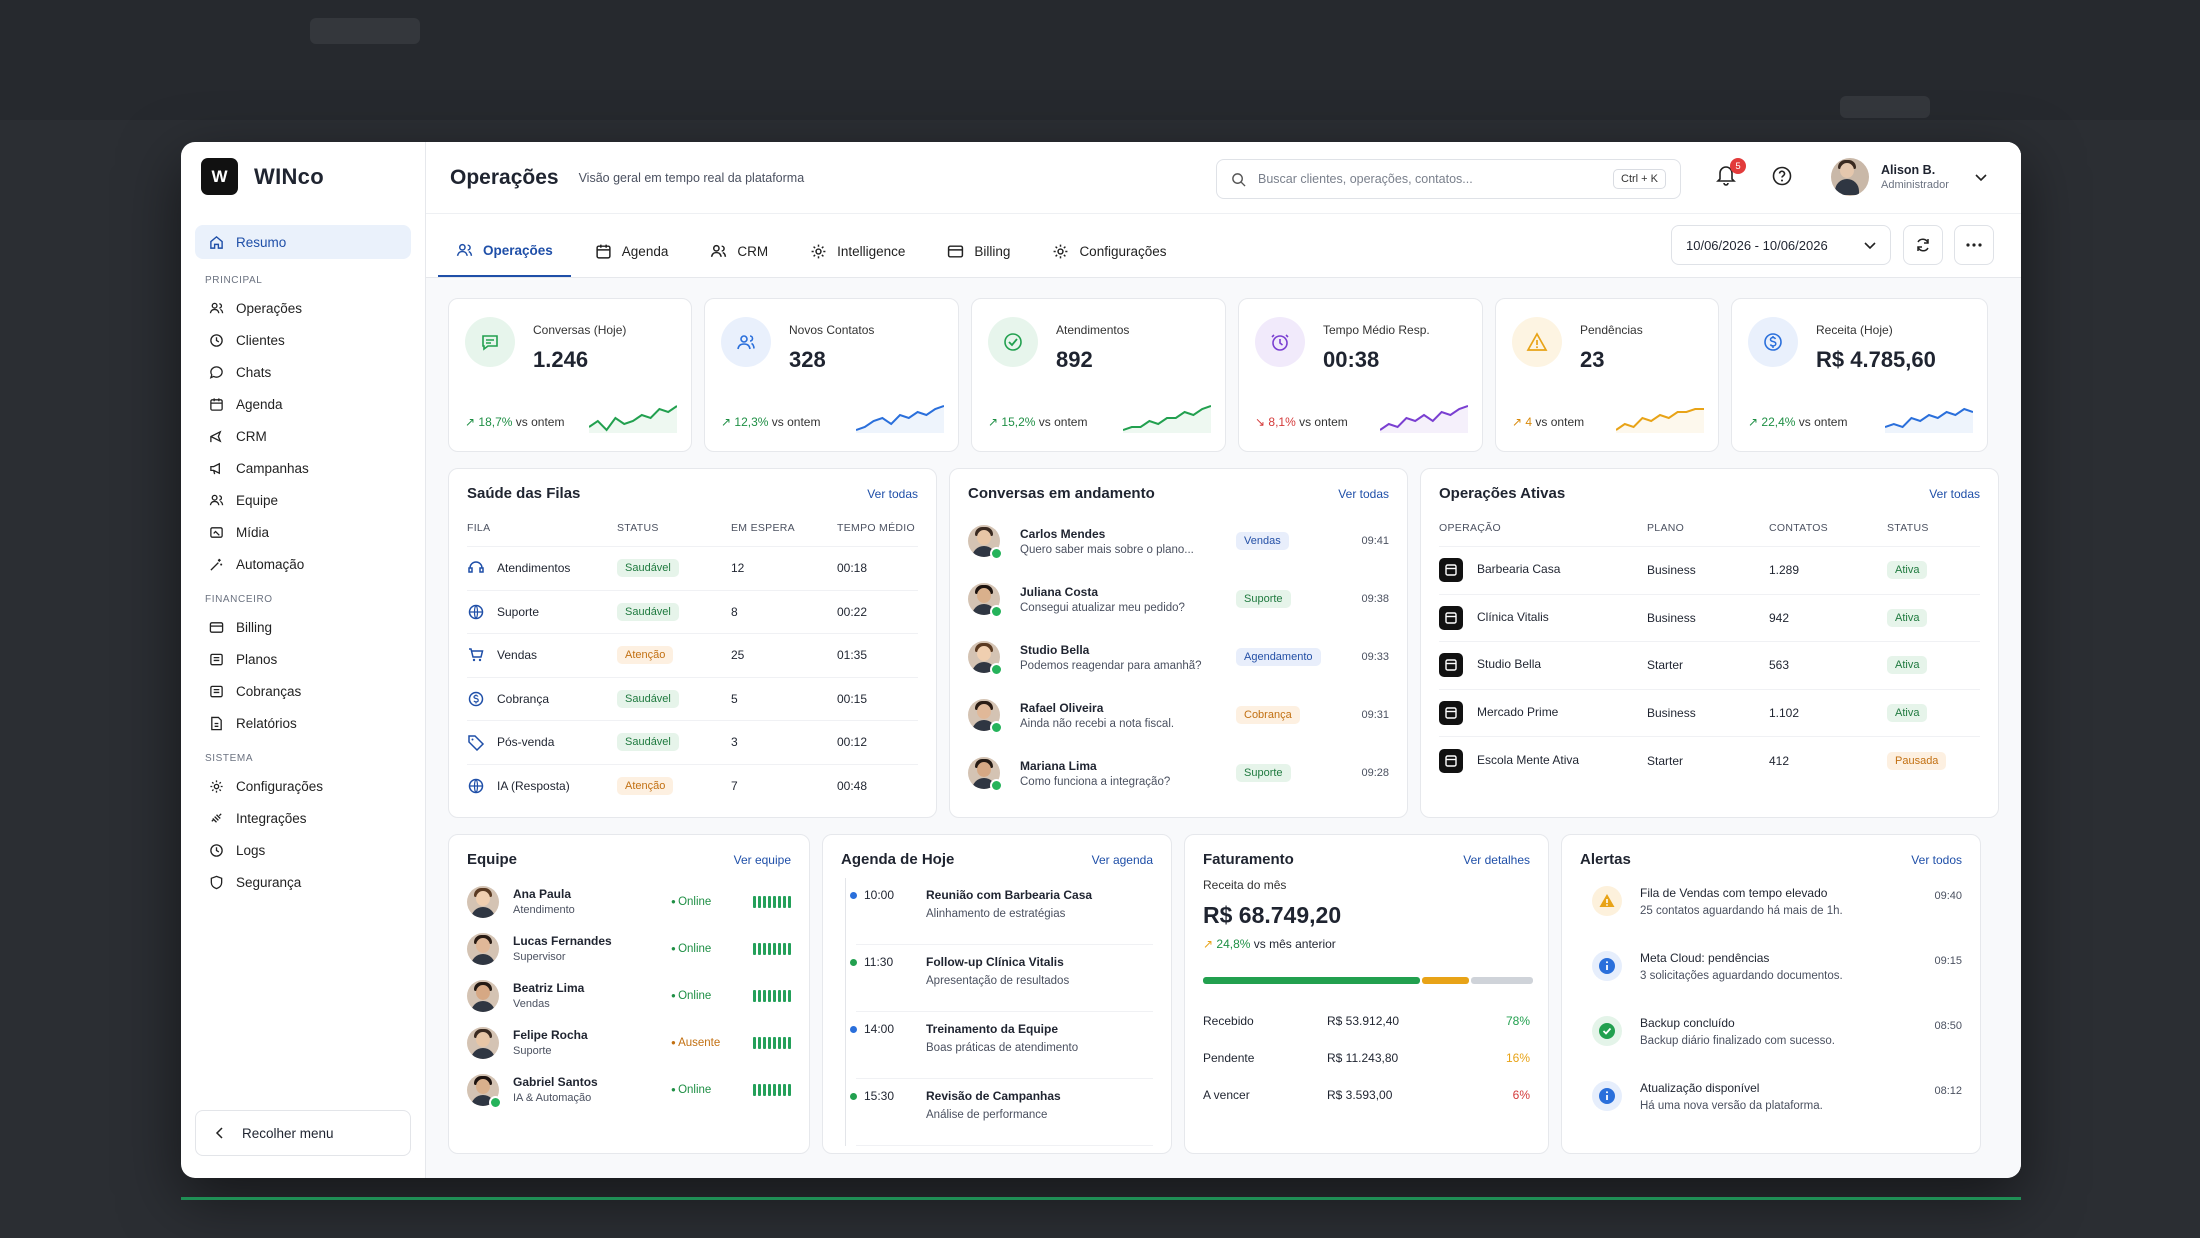 This screenshot has height=1238, width=2200. Describe the element at coordinates (303, 404) in the screenshot. I see `sidebar-item-agenda: Agenda` at that location.